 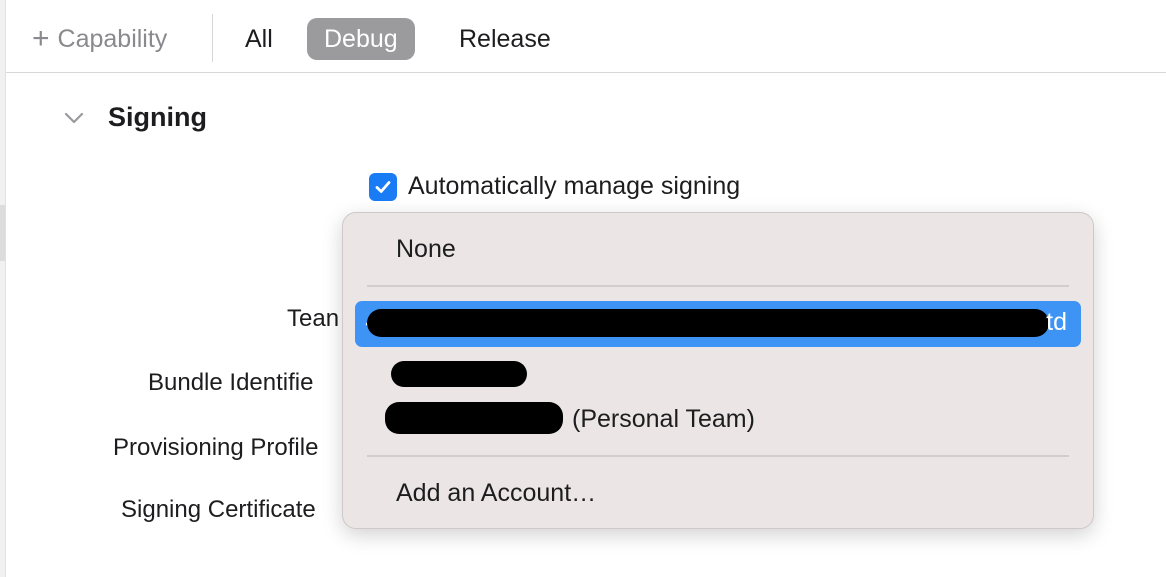 I want to click on toolbar-divider, so click(x=212, y=38).